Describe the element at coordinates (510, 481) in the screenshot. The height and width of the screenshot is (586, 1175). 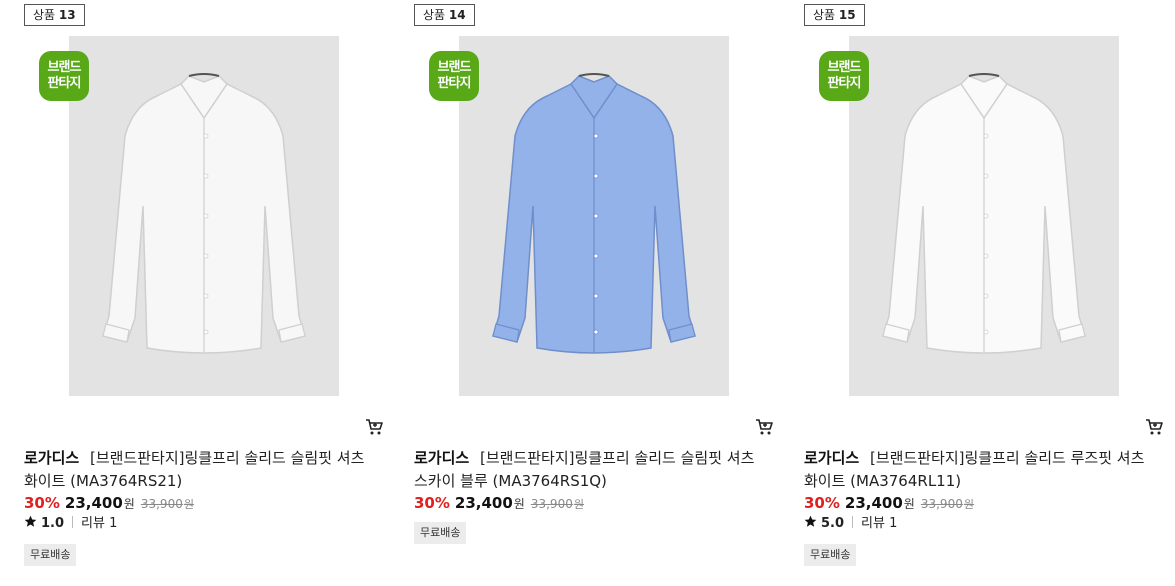
I see `product-name-variant: 스카이 블루 (MA3764RS1Q)` at that location.